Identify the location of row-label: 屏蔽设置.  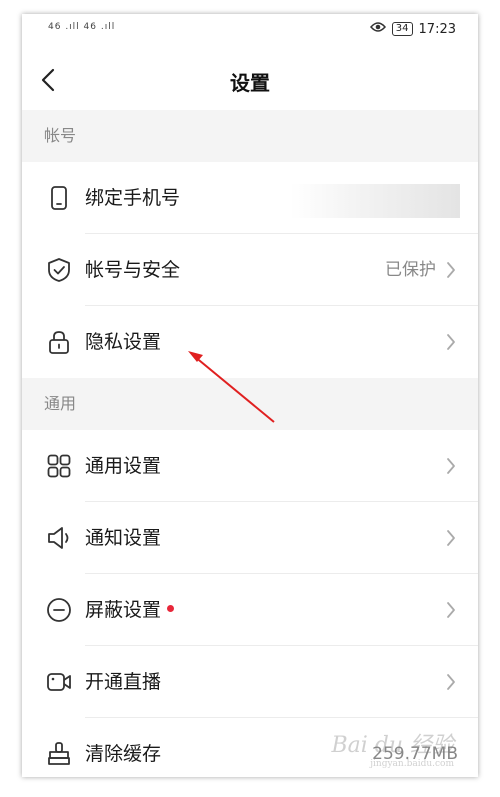
(130, 610).